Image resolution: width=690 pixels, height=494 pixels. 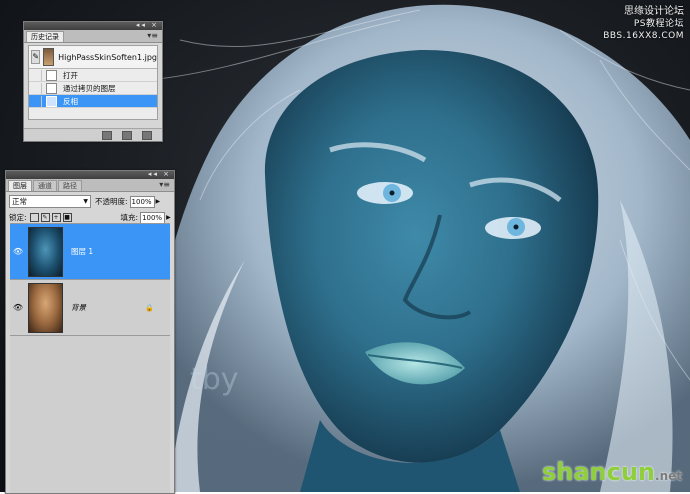 I want to click on blend-opacity-row: 正常 ▼ 不透明度: 100% ▶, so click(x=90, y=201).